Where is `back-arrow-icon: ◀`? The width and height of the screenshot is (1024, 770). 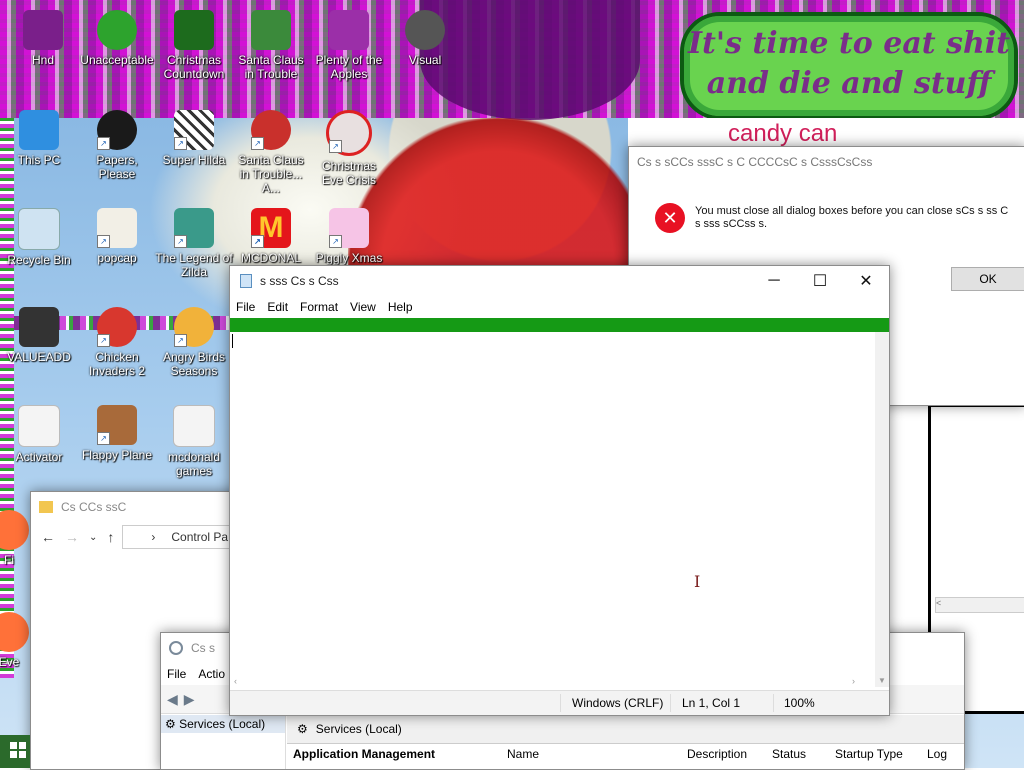
back-arrow-icon: ◀ is located at coordinates (172, 699).